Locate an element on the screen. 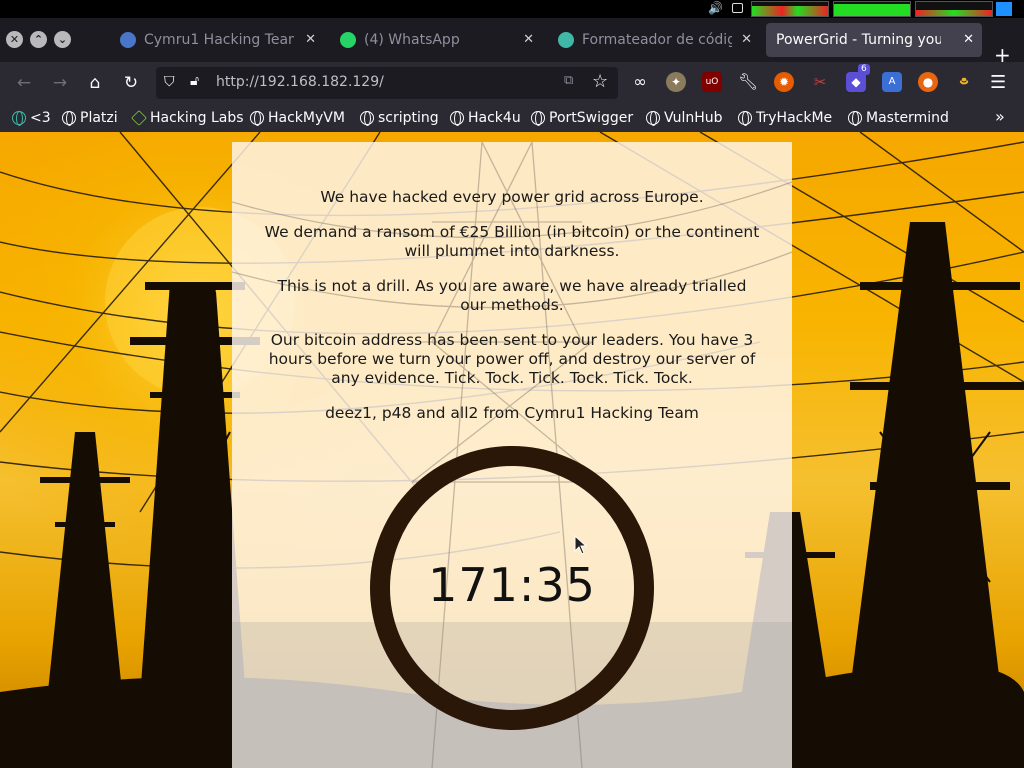 This screenshot has width=1024, height=768. mouse-cursor-icon is located at coordinates (581, 545).